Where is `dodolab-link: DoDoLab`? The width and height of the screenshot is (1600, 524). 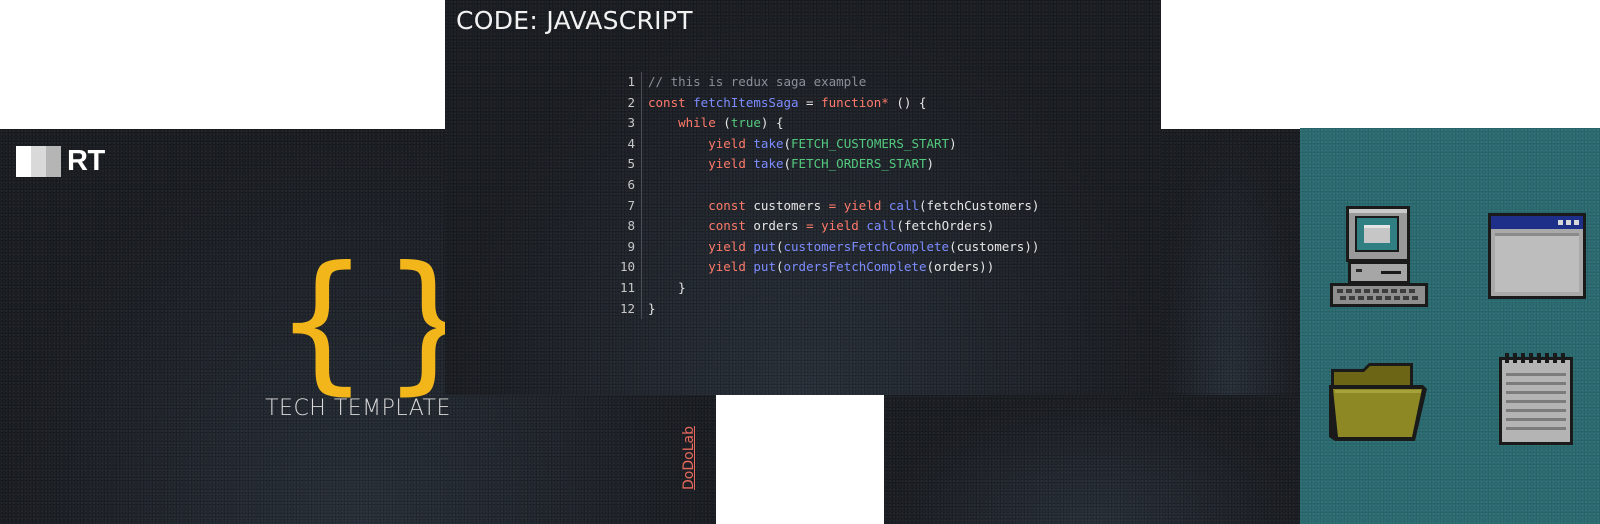
dodolab-link: DoDoLab is located at coordinates (689, 458).